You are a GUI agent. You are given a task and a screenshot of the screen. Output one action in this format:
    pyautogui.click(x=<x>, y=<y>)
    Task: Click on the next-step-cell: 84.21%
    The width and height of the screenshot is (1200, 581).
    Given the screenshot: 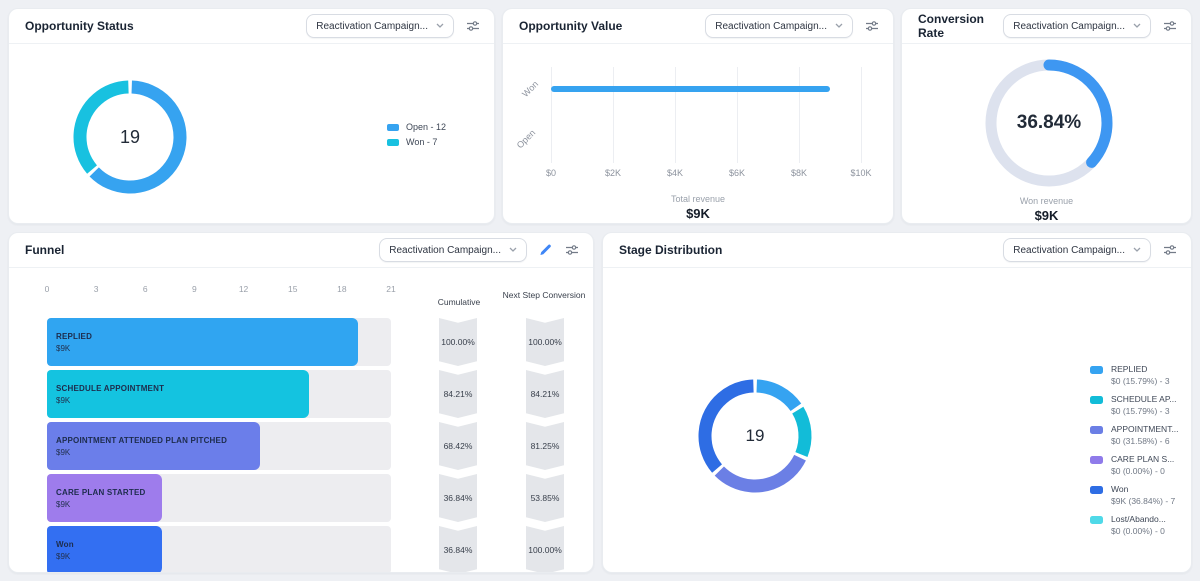 What is the action you would take?
    pyautogui.click(x=545, y=394)
    